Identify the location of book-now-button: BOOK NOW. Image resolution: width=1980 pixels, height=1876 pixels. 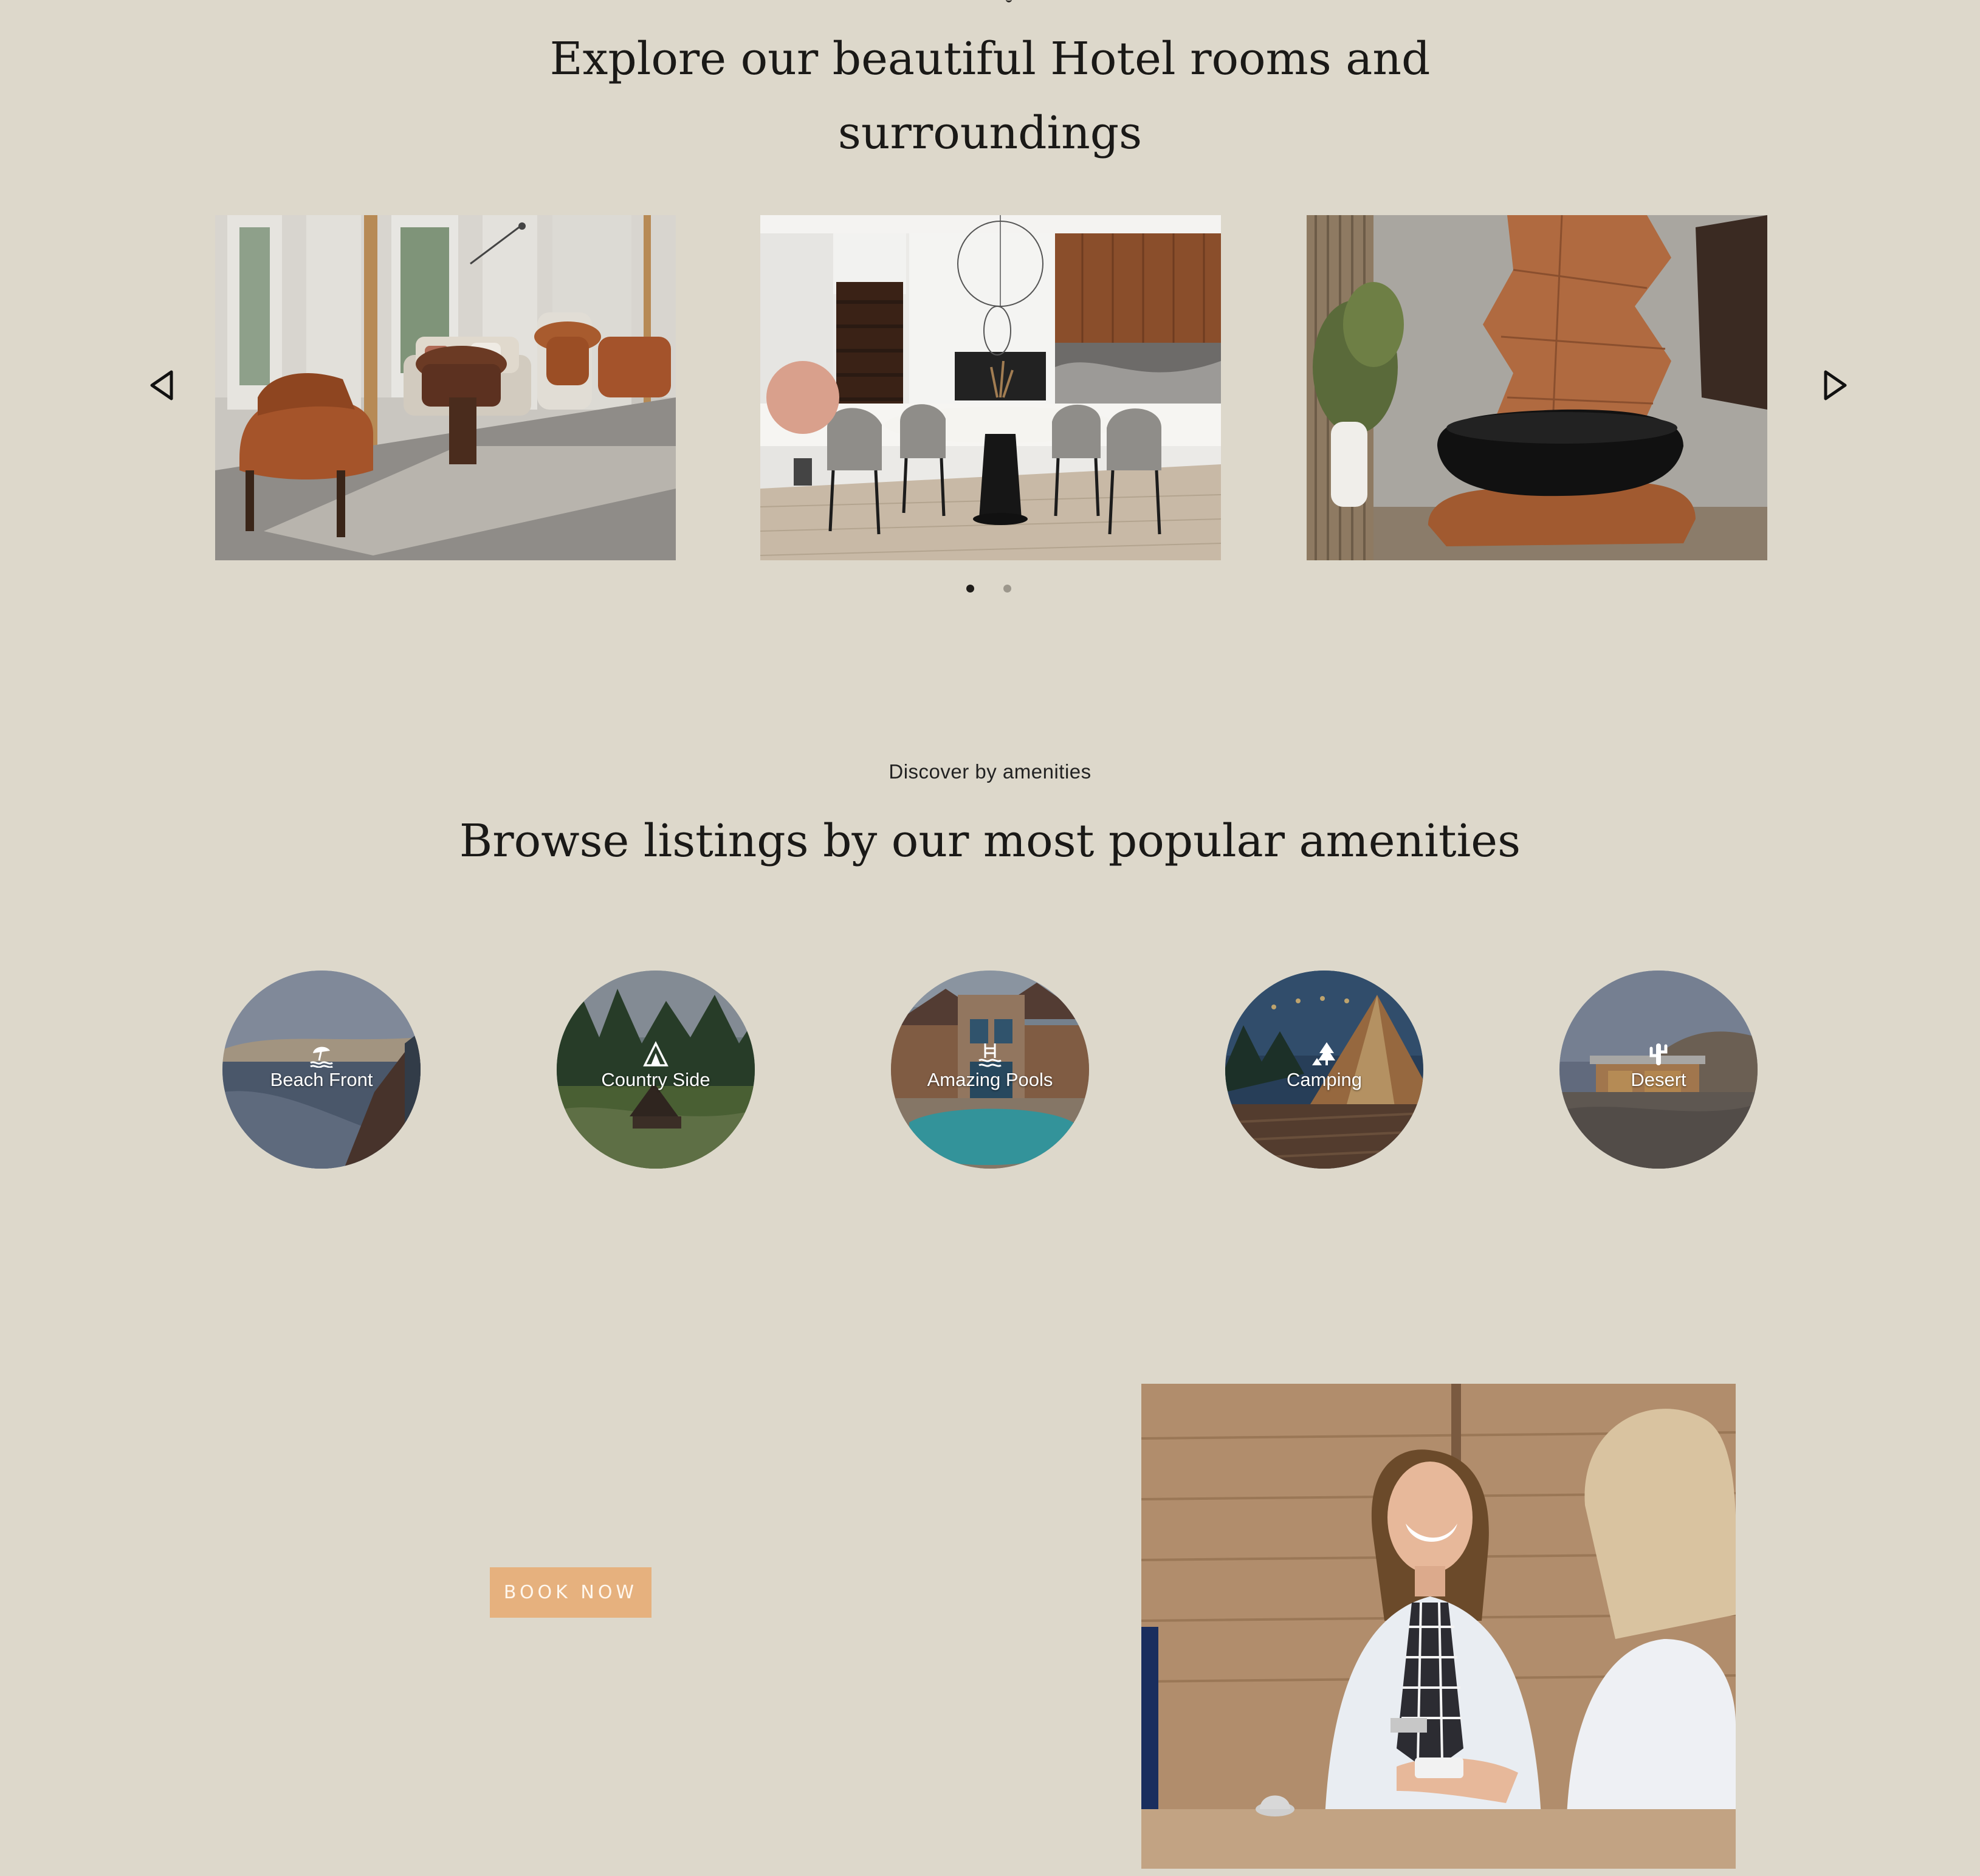
(570, 1592).